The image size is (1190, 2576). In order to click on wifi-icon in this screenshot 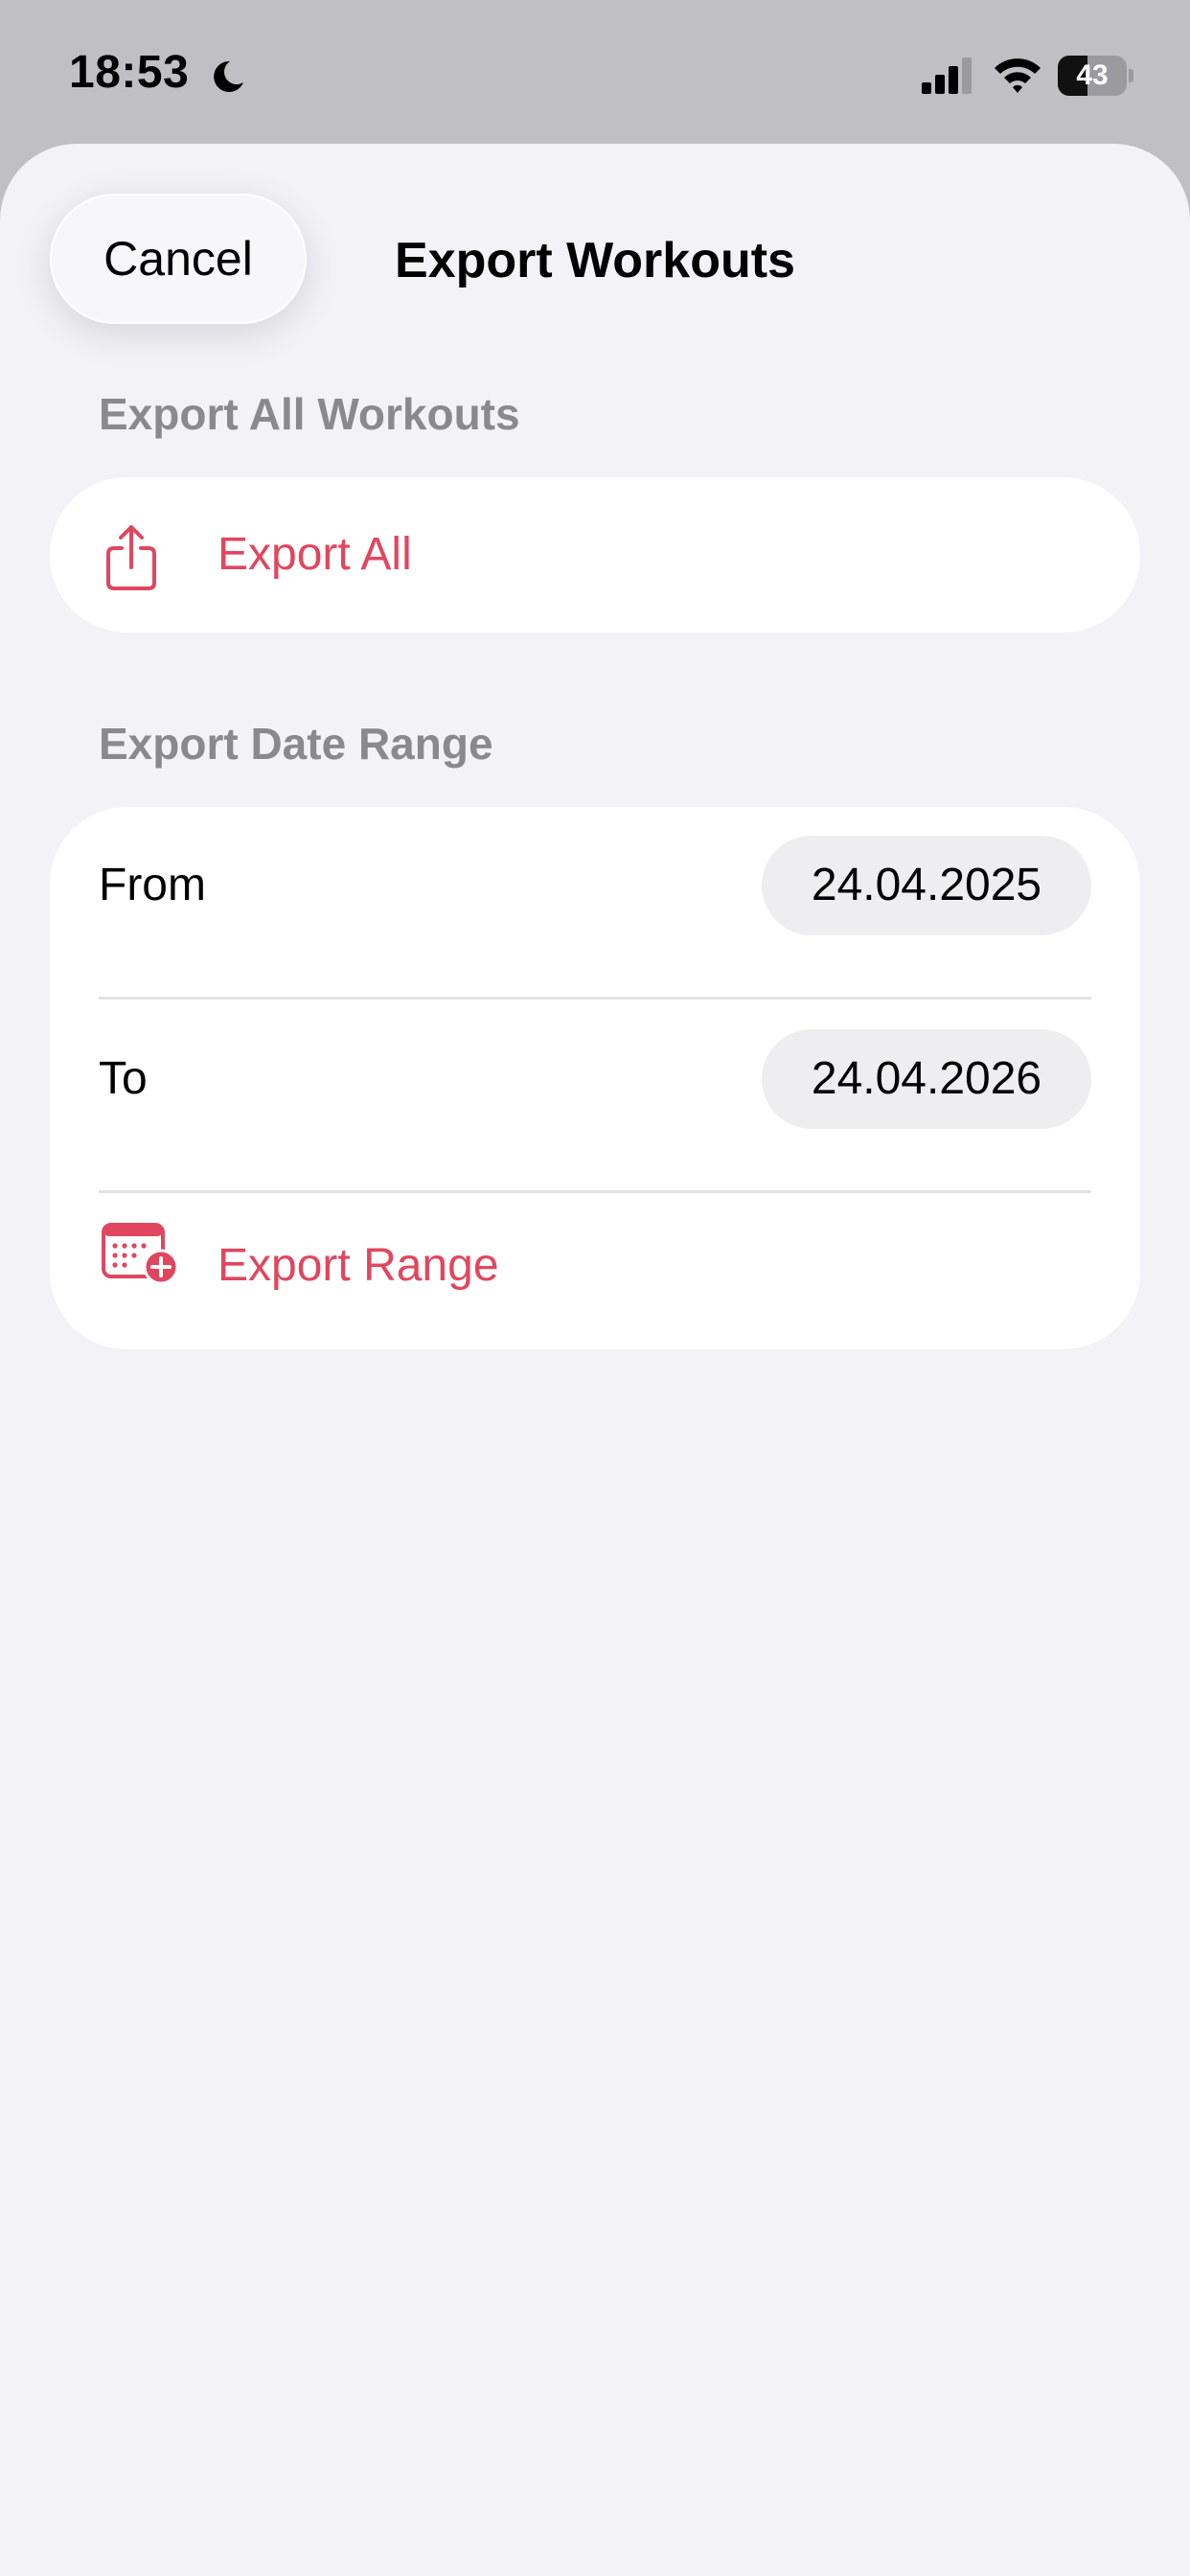, I will do `click(1018, 75)`.